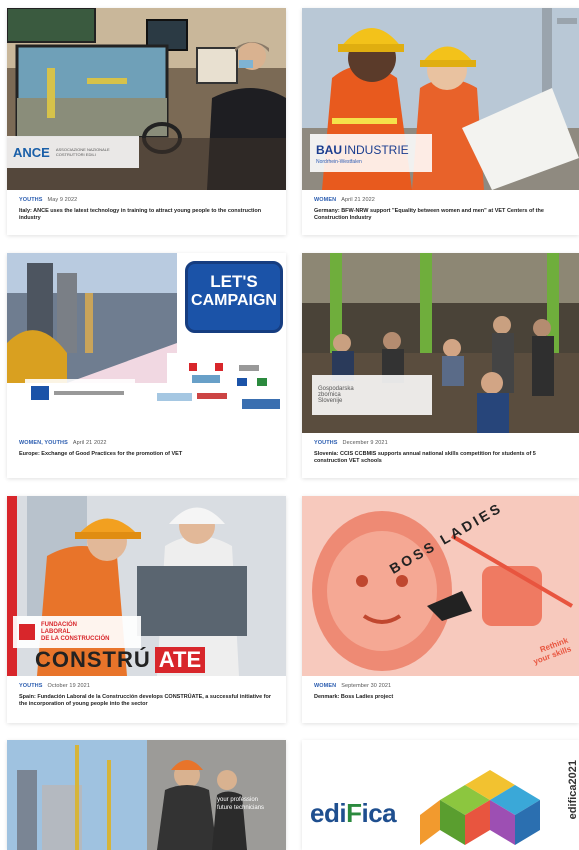 The height and width of the screenshot is (850, 579). I want to click on news-card-7: your profession future technicians, so click(146, 795).